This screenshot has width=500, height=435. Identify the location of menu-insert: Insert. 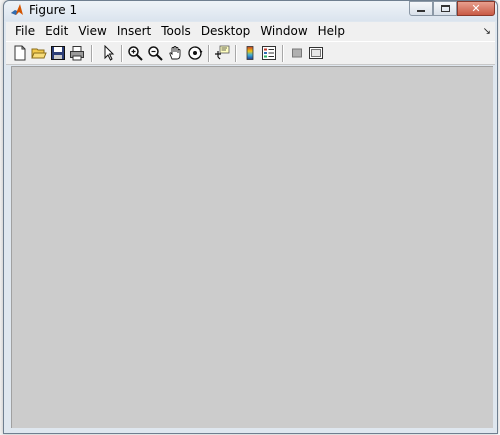
(134, 31).